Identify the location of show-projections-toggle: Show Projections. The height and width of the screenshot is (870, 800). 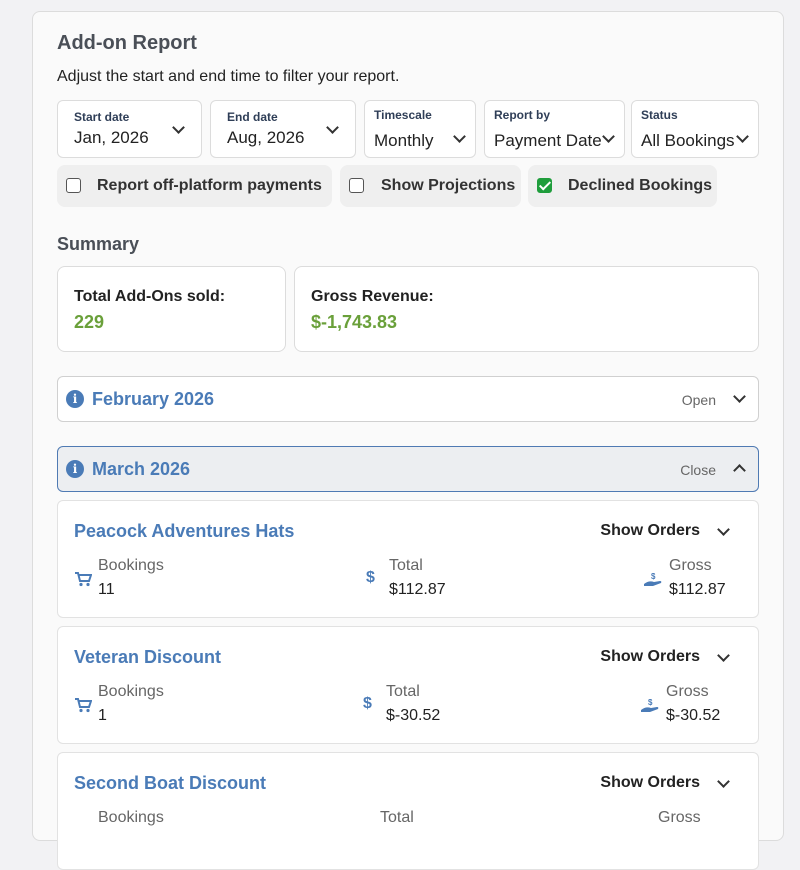
(430, 186).